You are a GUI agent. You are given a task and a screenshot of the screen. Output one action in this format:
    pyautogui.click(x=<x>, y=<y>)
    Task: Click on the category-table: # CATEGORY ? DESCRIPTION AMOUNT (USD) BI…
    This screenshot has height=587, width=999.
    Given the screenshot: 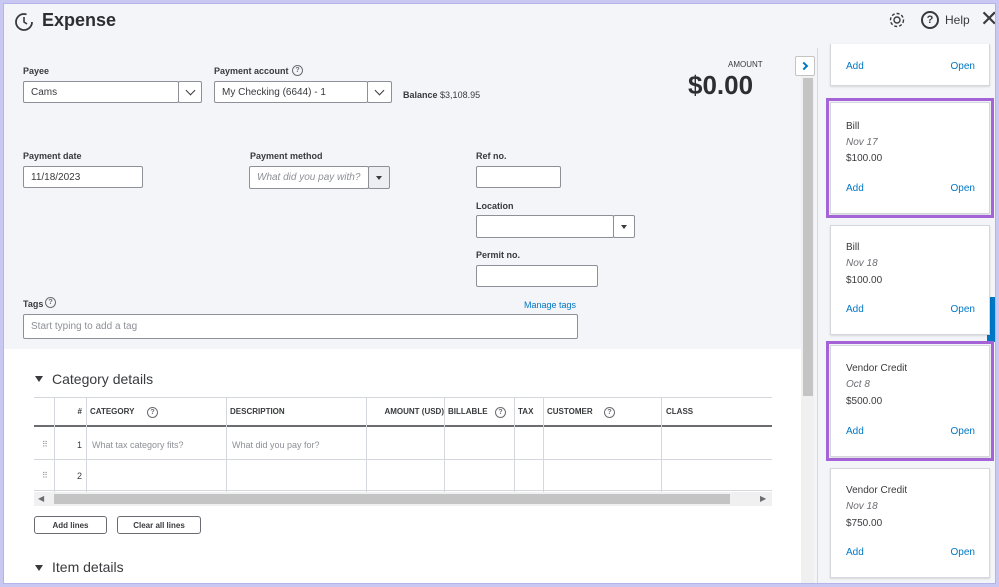 What is the action you would take?
    pyautogui.click(x=403, y=444)
    